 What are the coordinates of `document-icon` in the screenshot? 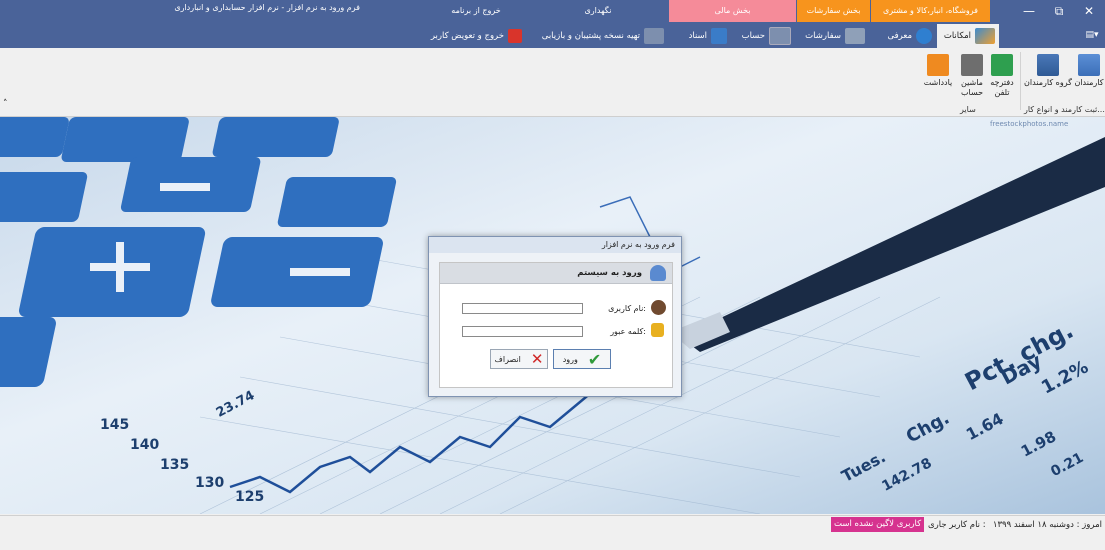 It's located at (719, 36).